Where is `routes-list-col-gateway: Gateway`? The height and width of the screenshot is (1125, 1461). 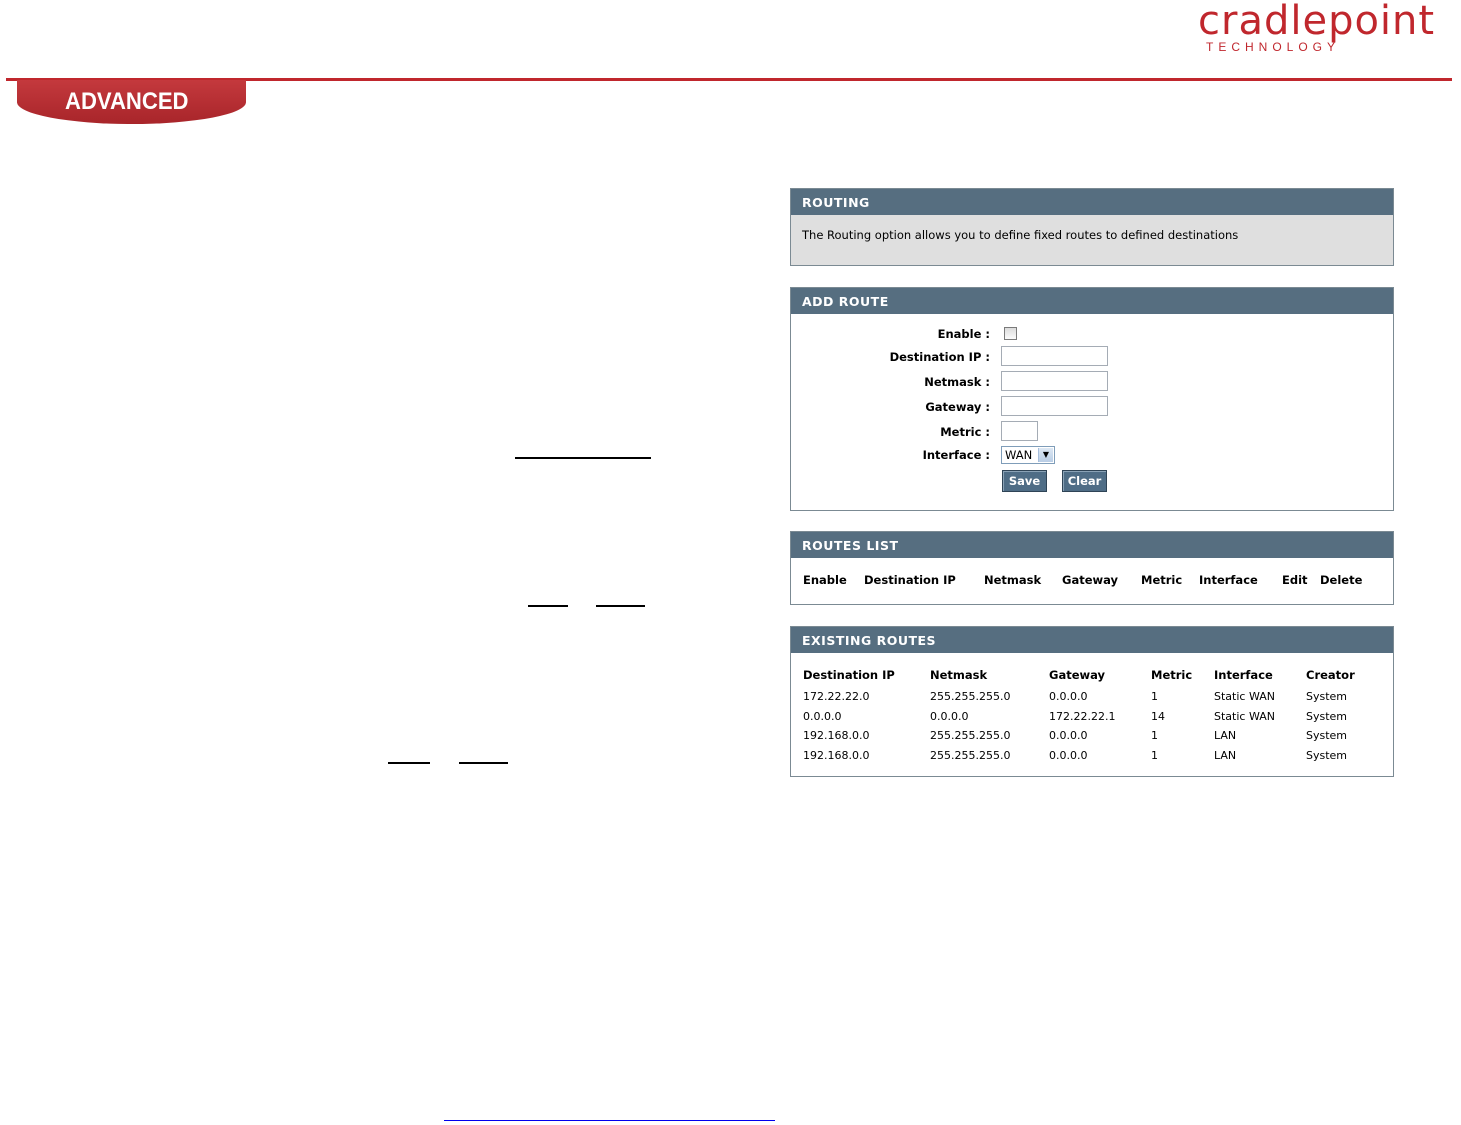
routes-list-col-gateway: Gateway is located at coordinates (1090, 580).